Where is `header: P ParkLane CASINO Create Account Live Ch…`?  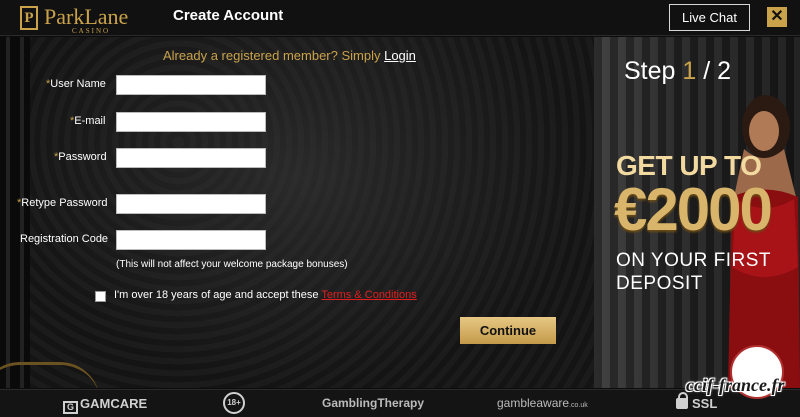
header: P ParkLane CASINO Create Account Live Ch… is located at coordinates (400, 18).